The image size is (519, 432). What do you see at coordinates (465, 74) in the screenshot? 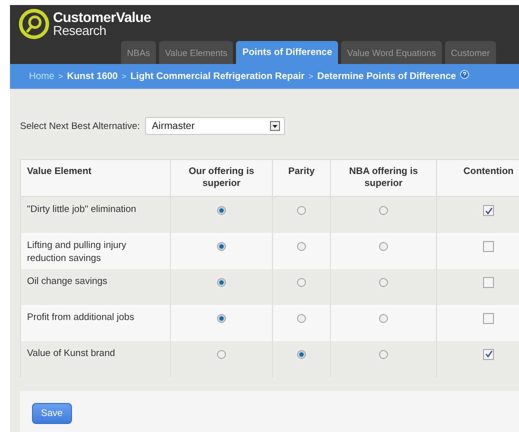
I see `help-icon` at bounding box center [465, 74].